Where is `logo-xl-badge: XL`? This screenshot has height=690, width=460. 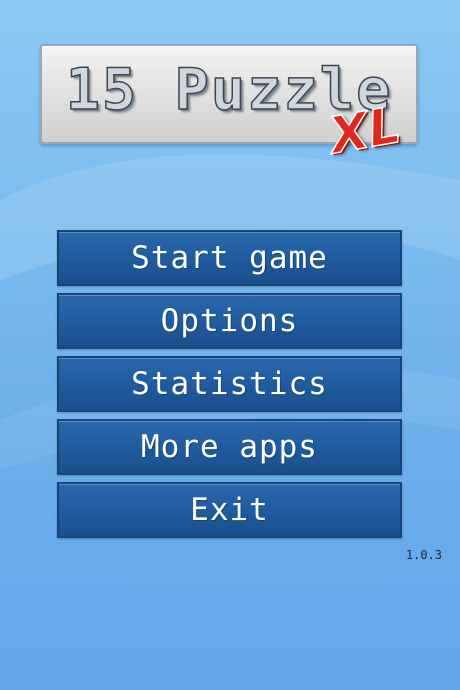
logo-xl-badge: XL is located at coordinates (365, 130).